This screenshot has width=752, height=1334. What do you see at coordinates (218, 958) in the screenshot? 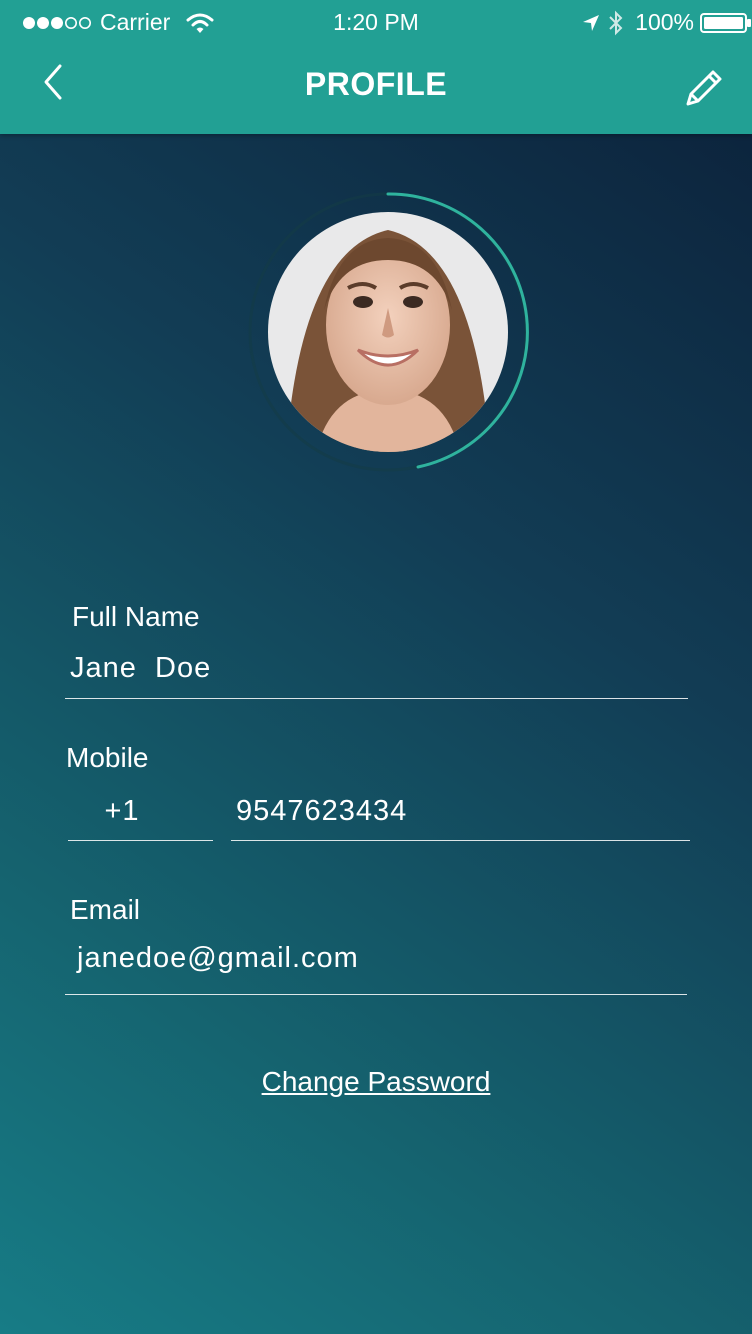
I see `email-field: janedoe@gmail.com` at bounding box center [218, 958].